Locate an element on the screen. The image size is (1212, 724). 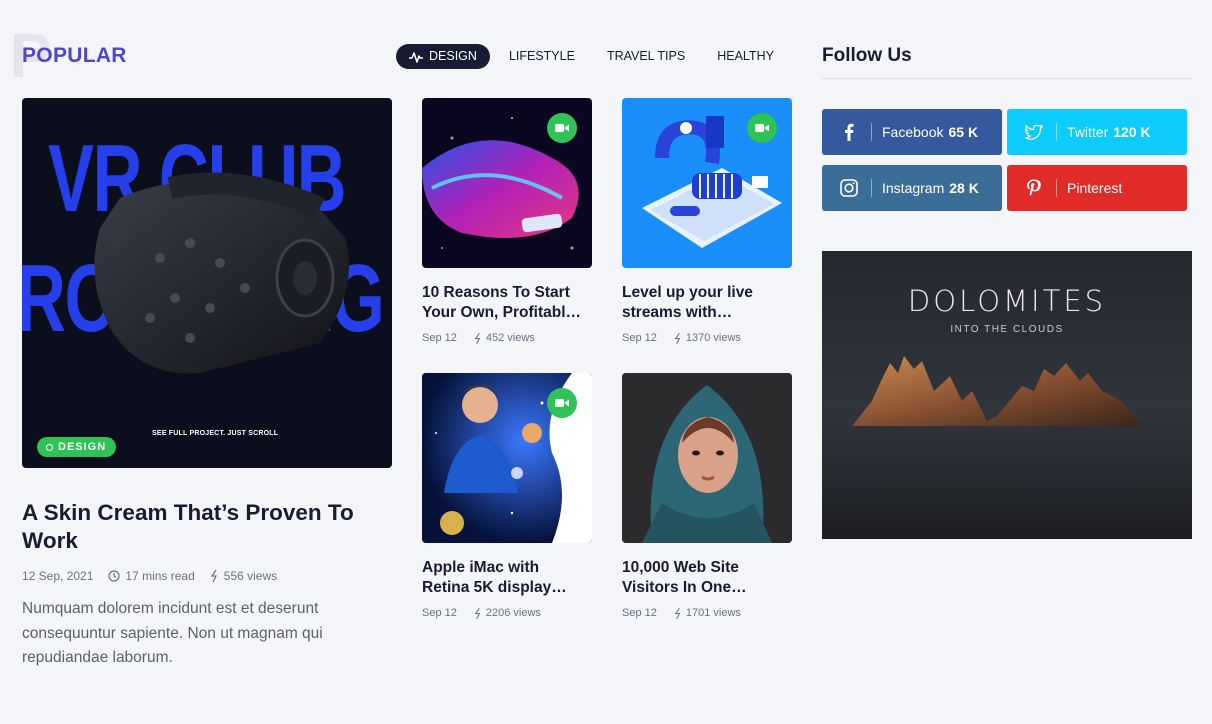
views-text: 452 views is located at coordinates (510, 338).